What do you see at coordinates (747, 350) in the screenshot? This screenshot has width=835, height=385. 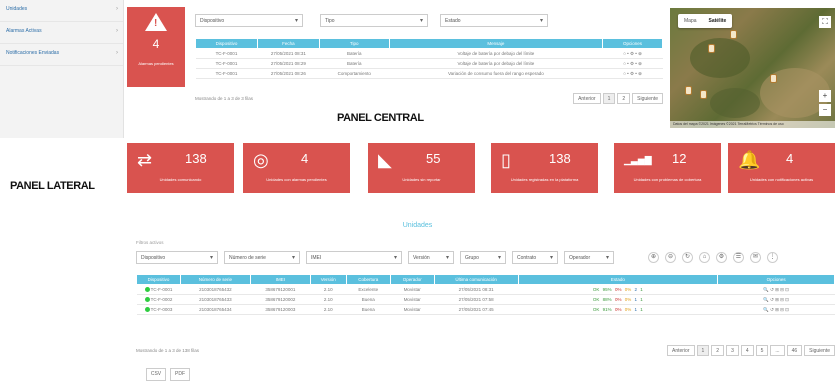 I see `page-4: 4` at bounding box center [747, 350].